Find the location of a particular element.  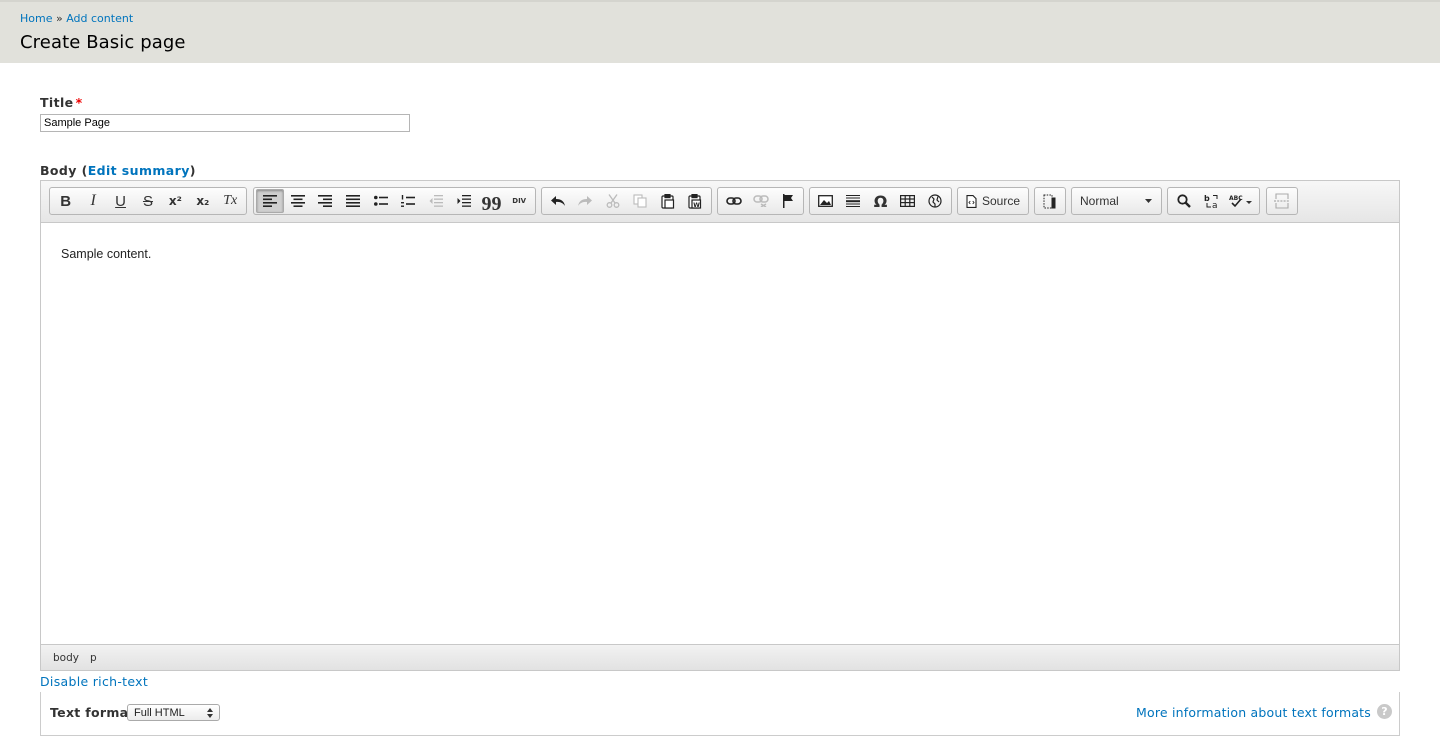

subscript-icon: x₂ is located at coordinates (203, 201).